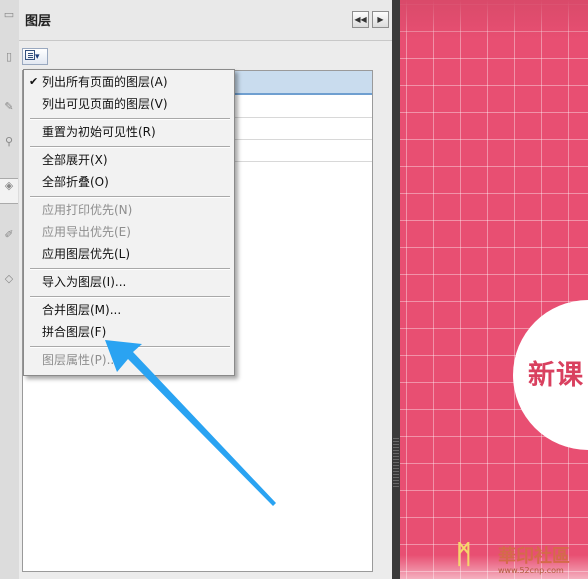 The height and width of the screenshot is (579, 588). I want to click on menu-item-list-visible-pages: 列出可见页面的图层(V), so click(129, 104).